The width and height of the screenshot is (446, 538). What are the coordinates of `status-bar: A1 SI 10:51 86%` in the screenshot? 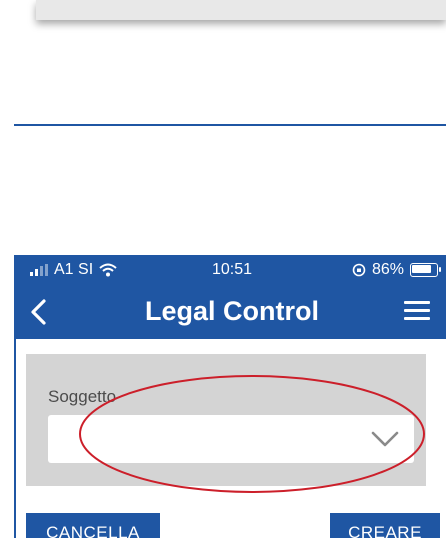 It's located at (231, 270).